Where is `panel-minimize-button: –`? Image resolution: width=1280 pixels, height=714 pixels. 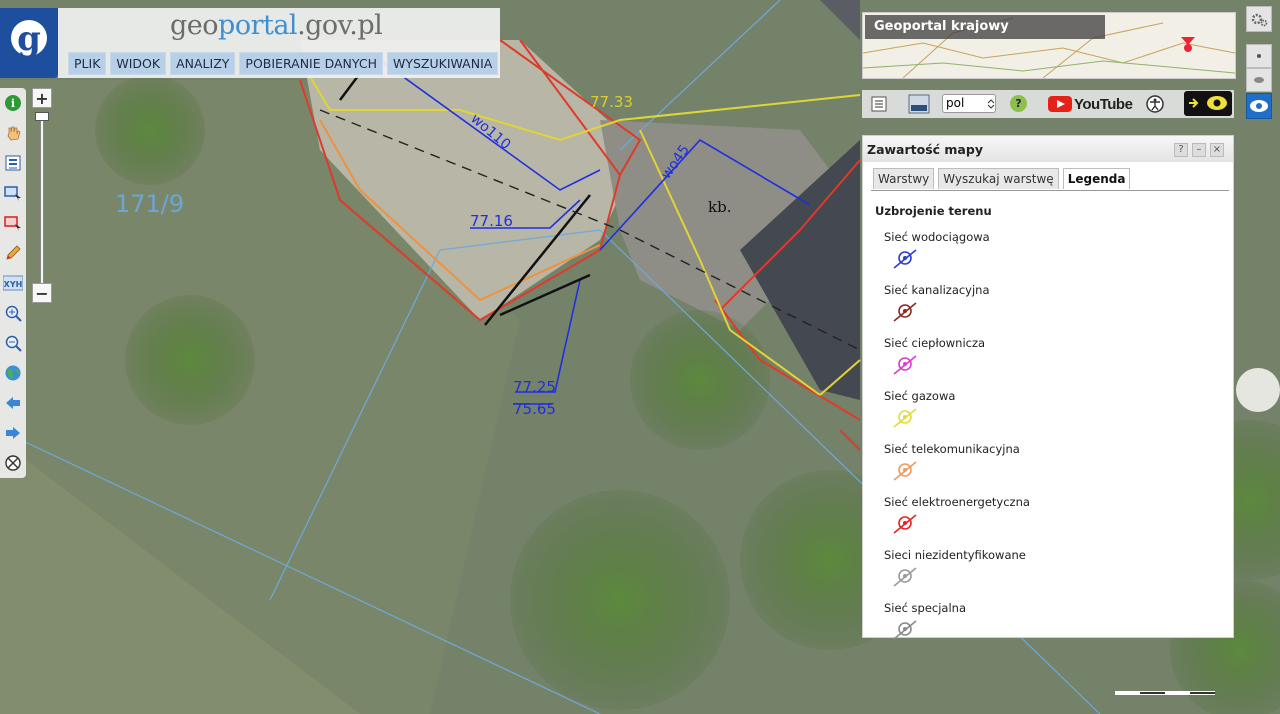 panel-minimize-button: – is located at coordinates (1199, 150).